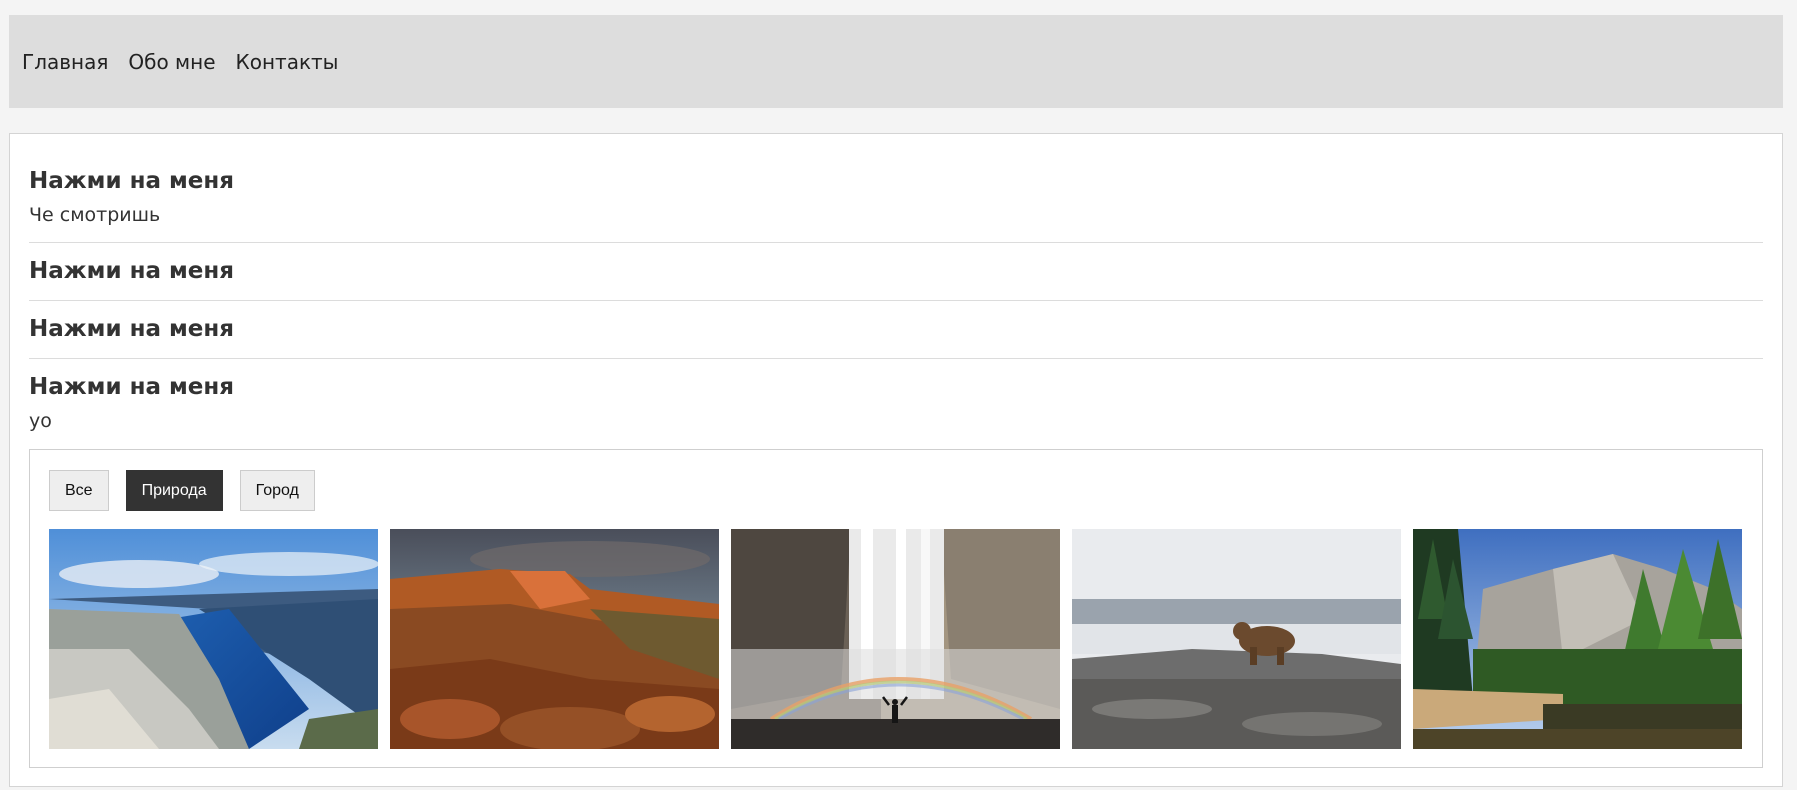 The height and width of the screenshot is (790, 1797). Describe the element at coordinates (554, 639) in the screenshot. I see `gallery-photo-canyon` at that location.